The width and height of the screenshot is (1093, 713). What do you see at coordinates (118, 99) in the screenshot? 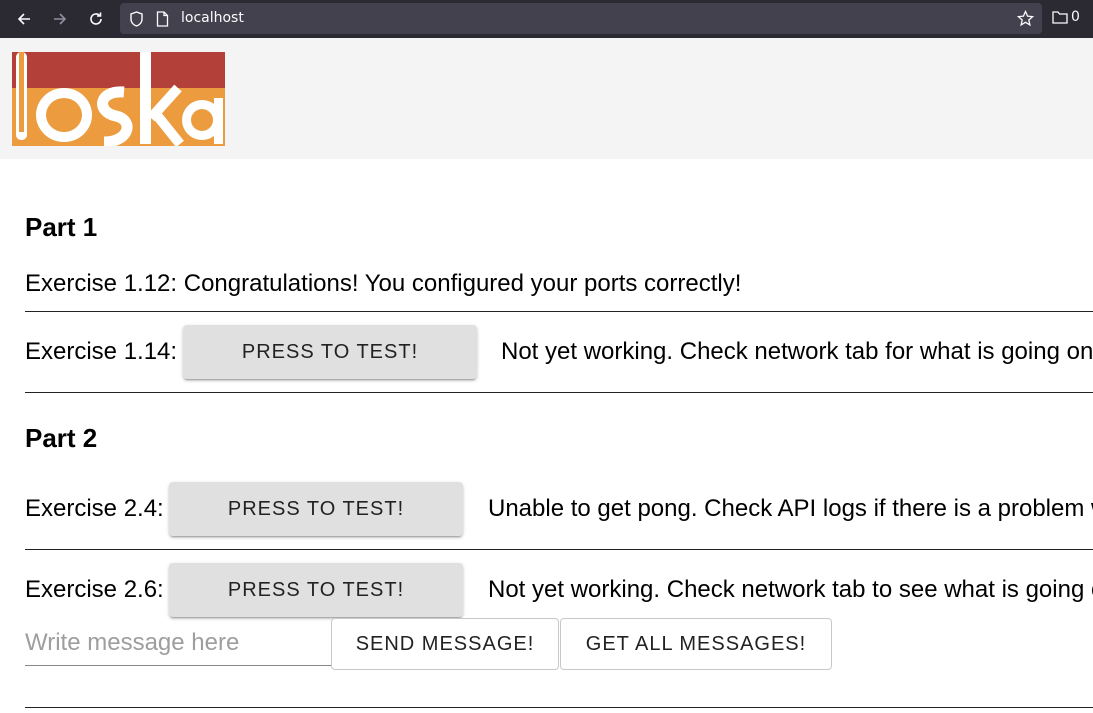
I see `iosa-logo` at bounding box center [118, 99].